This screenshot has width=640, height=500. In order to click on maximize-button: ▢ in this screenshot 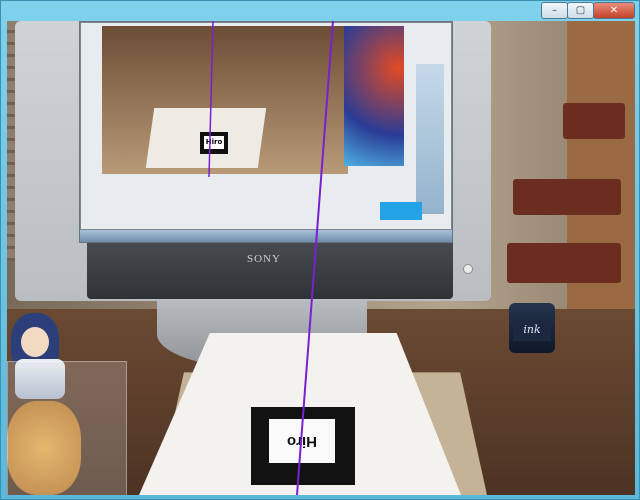, I will do `click(580, 10)`.